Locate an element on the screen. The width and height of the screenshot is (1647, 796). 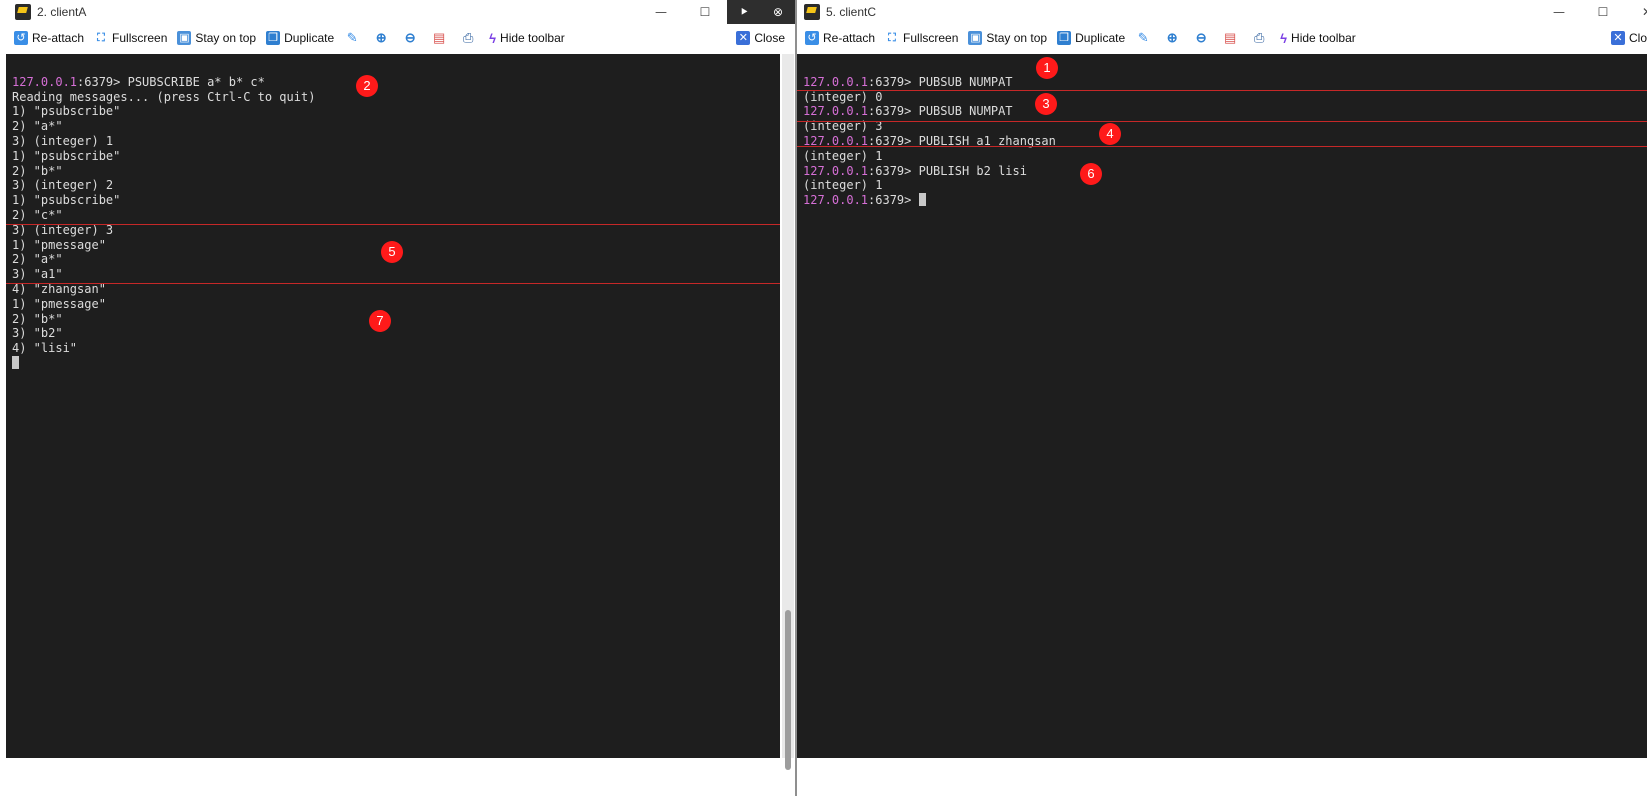
terminal-line: 4) "lisi" is located at coordinates (45, 348).